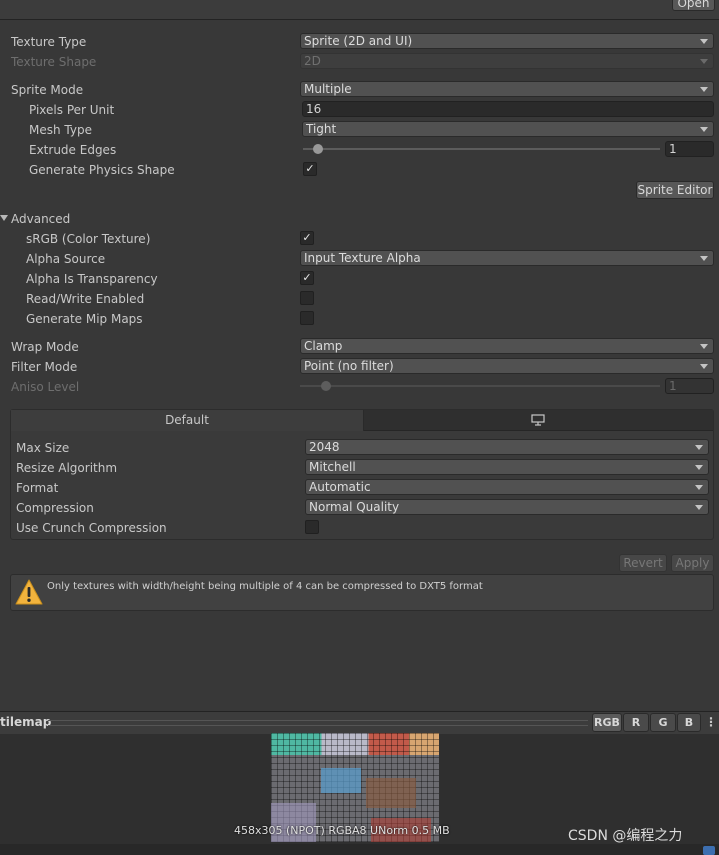 Image resolution: width=719 pixels, height=855 pixels. Describe the element at coordinates (45, 387) in the screenshot. I see `aniso-level-label: Aniso Level` at that location.